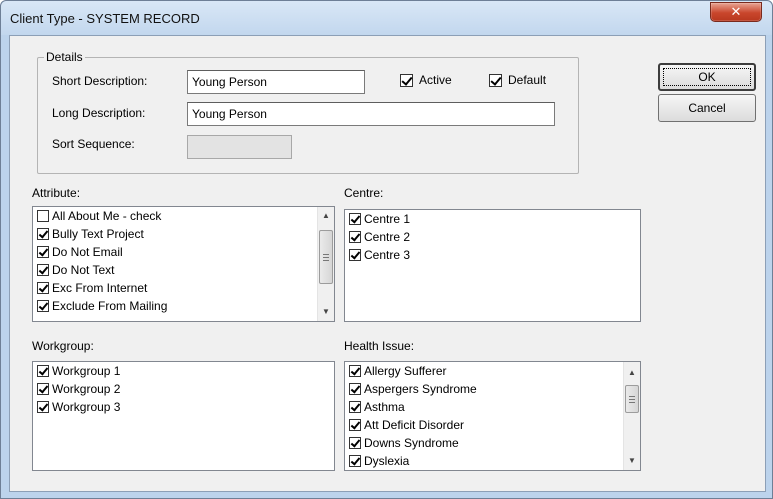 This screenshot has height=499, width=773. What do you see at coordinates (371, 114) in the screenshot?
I see `long-description-field: Young Person` at bounding box center [371, 114].